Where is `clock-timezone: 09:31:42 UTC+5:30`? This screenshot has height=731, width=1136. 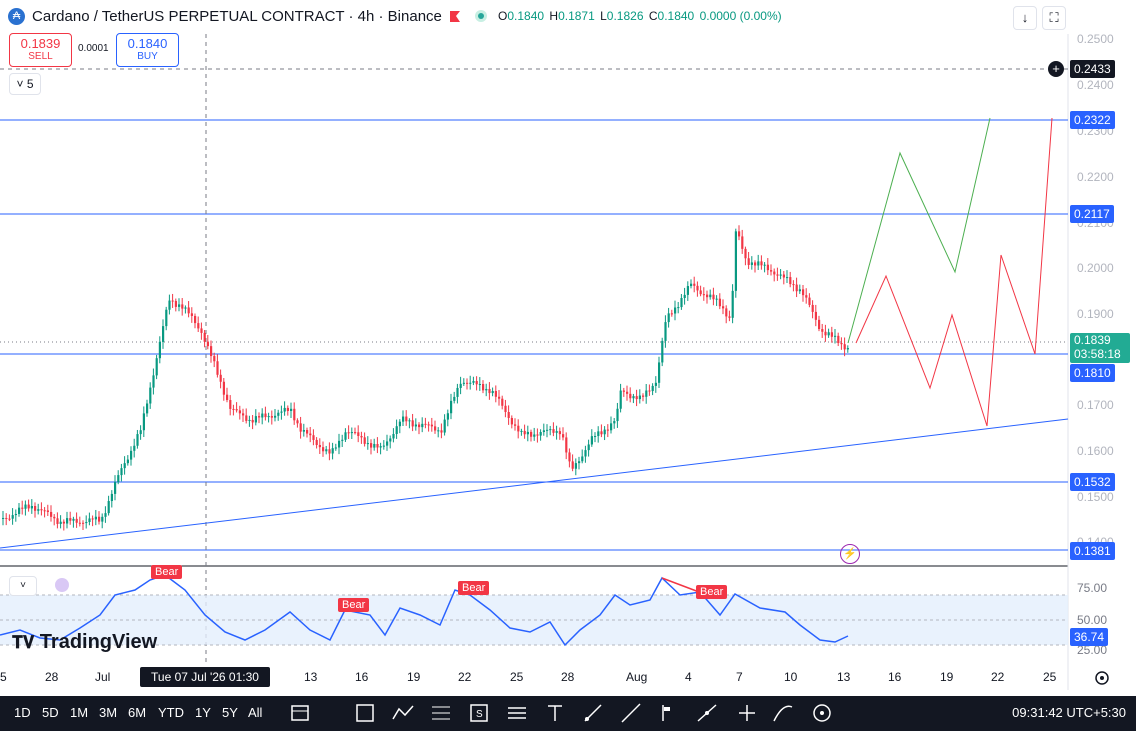
clock-timezone: 09:31:42 UTC+5:30 is located at coordinates (1069, 712).